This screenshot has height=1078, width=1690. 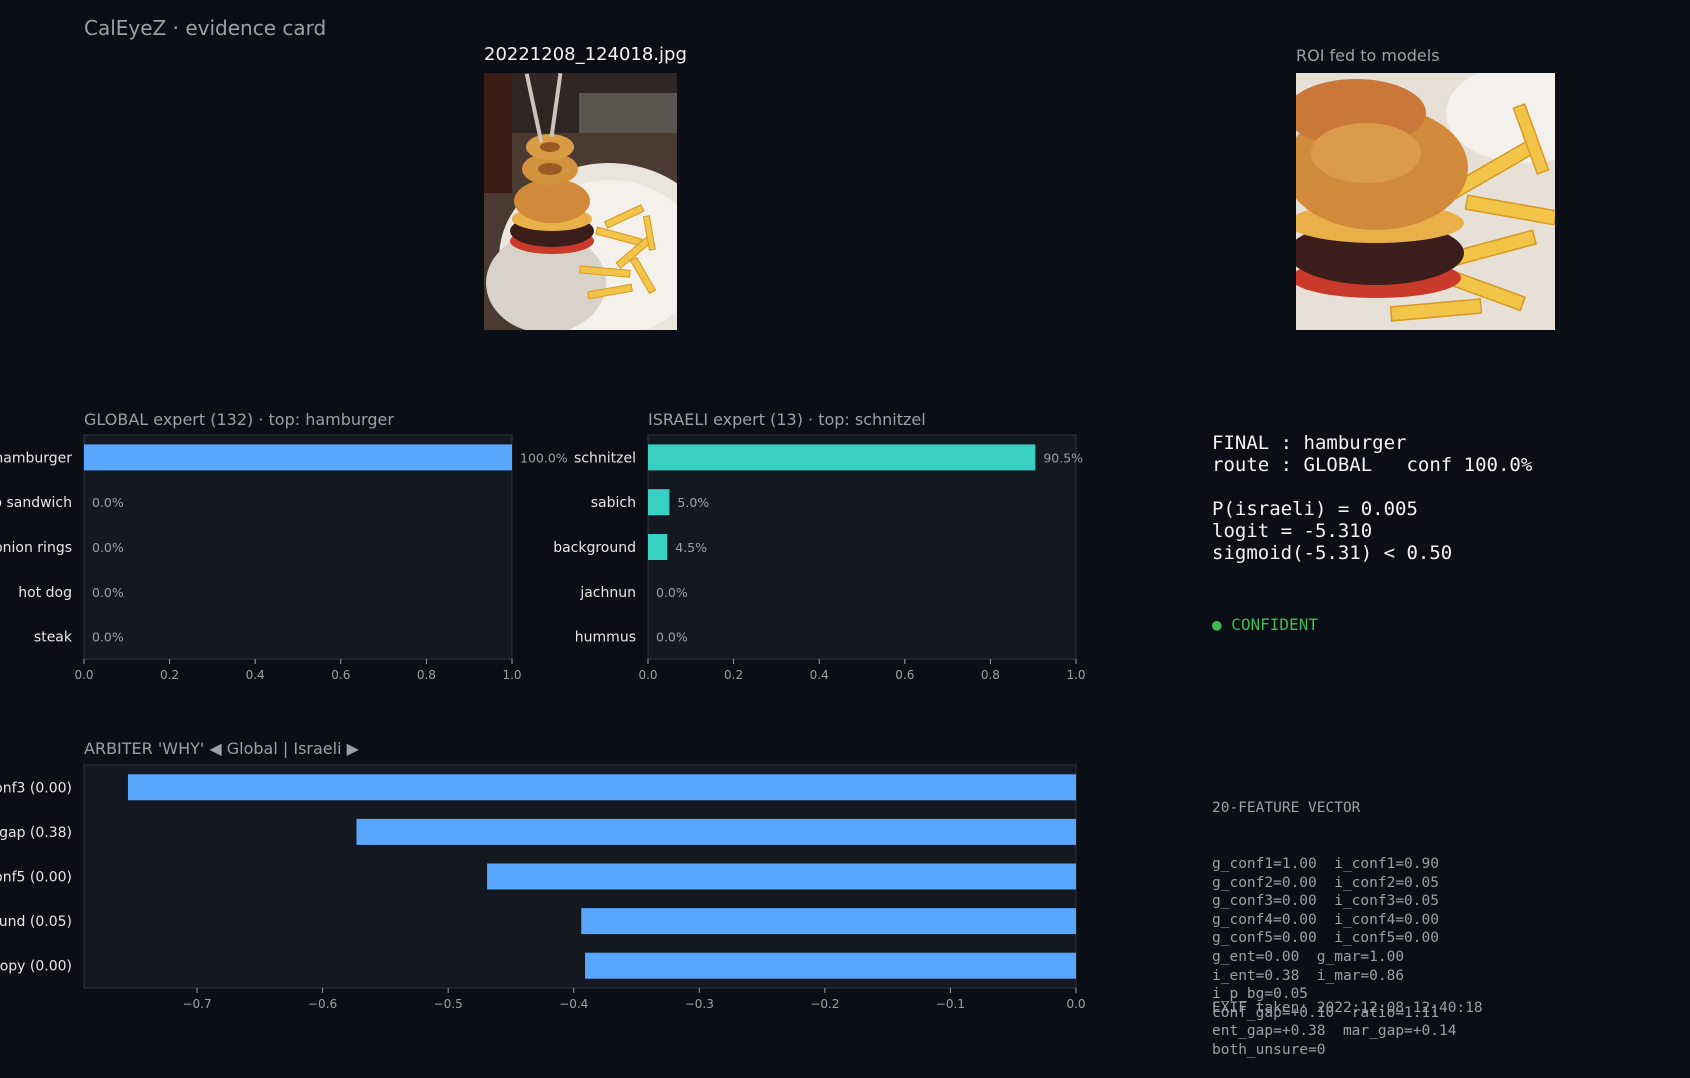 I want to click on x-tick-label: −0.1, so click(x=950, y=1004).